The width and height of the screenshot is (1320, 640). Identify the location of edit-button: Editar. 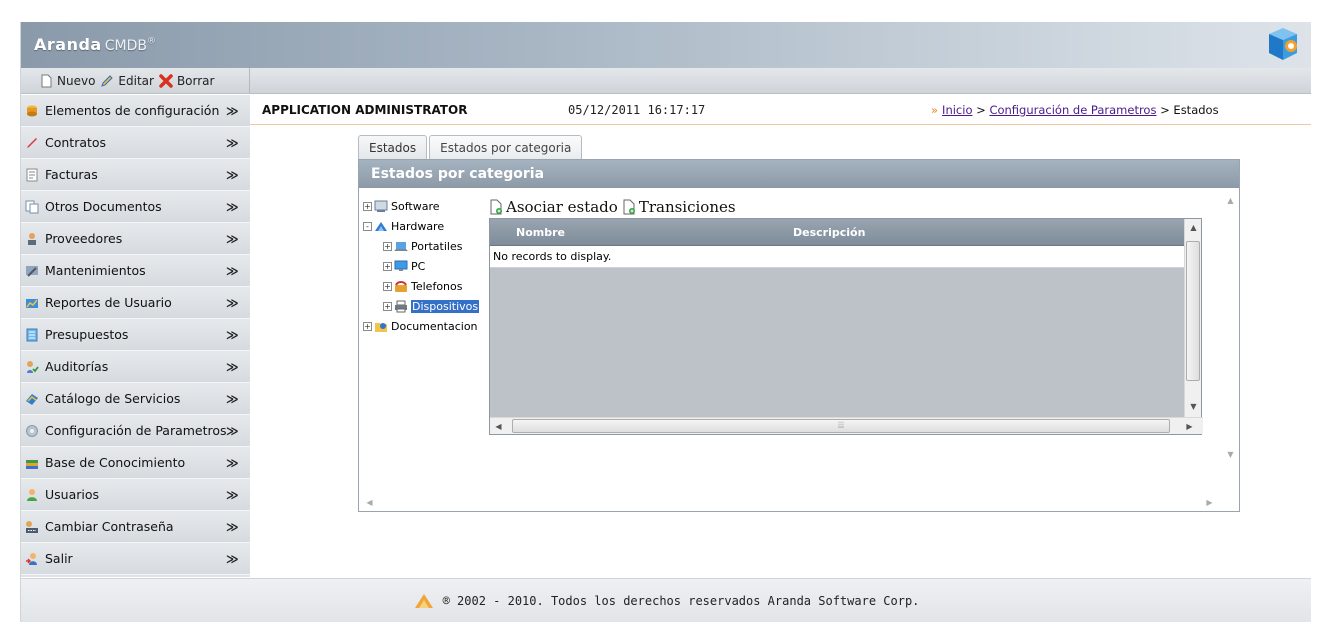
(127, 81).